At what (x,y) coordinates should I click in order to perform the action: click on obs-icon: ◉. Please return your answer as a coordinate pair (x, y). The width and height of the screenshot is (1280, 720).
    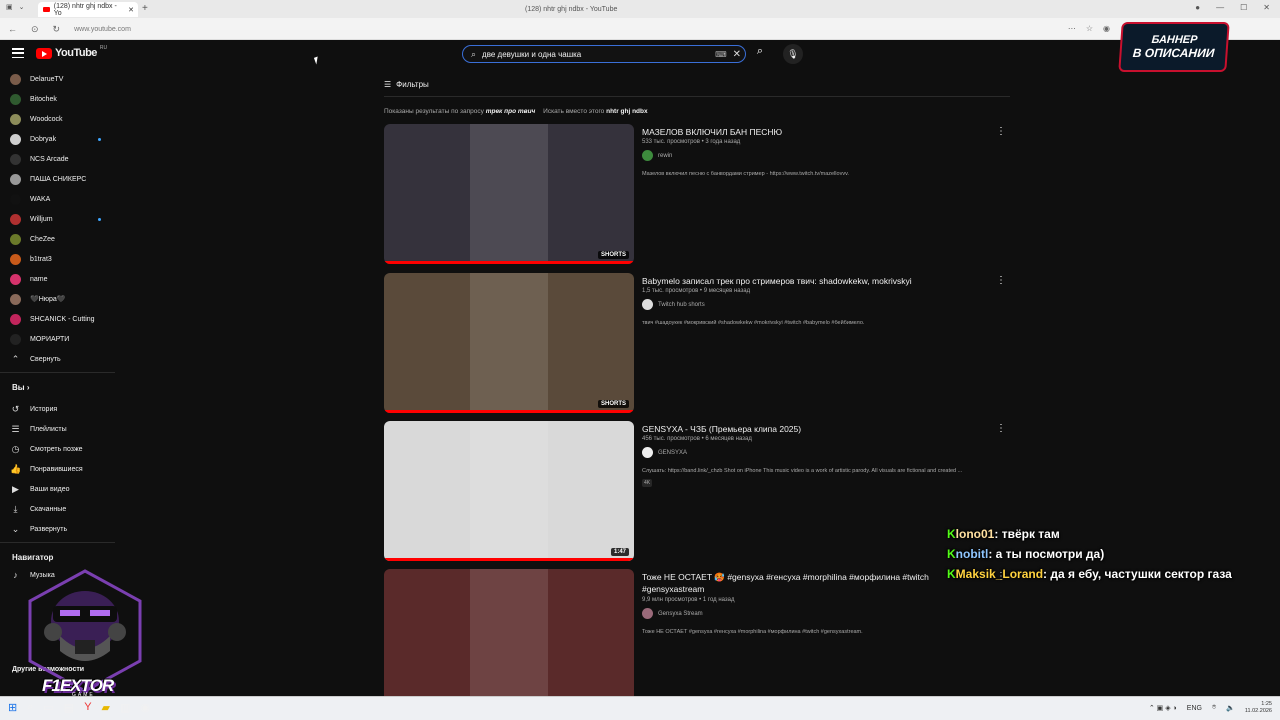
    Looking at the image, I should click on (145, 707).